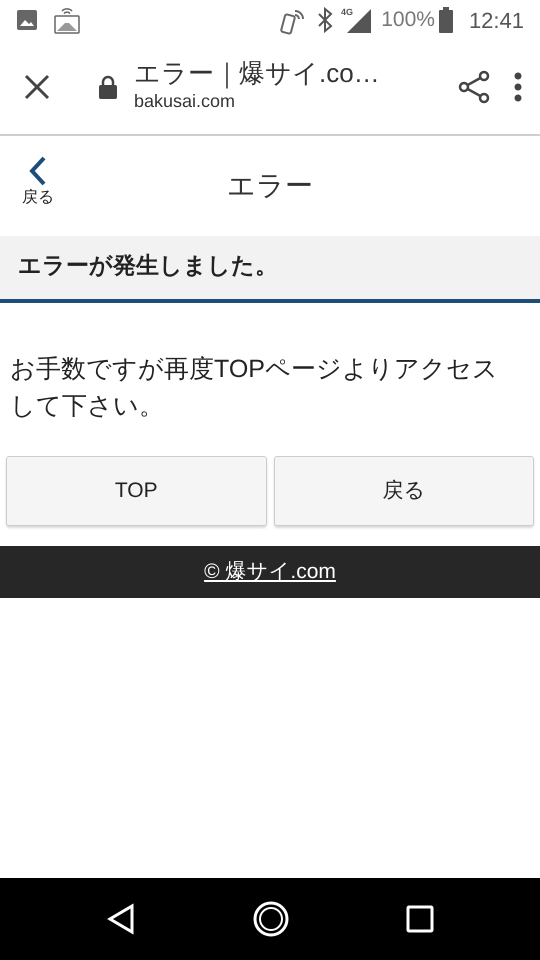  What do you see at coordinates (408, 20) in the screenshot?
I see `battery-percent: 100%` at bounding box center [408, 20].